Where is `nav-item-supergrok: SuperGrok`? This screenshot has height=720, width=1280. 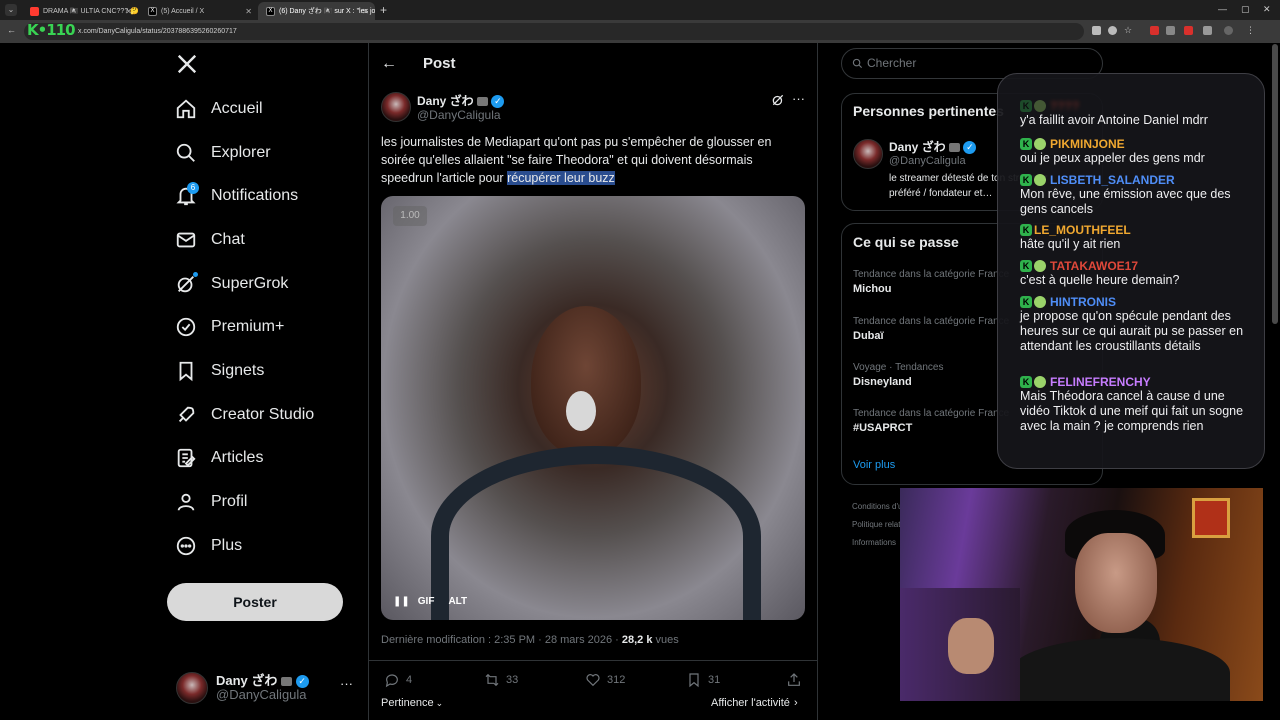 nav-item-supergrok: SuperGrok is located at coordinates (231, 284).